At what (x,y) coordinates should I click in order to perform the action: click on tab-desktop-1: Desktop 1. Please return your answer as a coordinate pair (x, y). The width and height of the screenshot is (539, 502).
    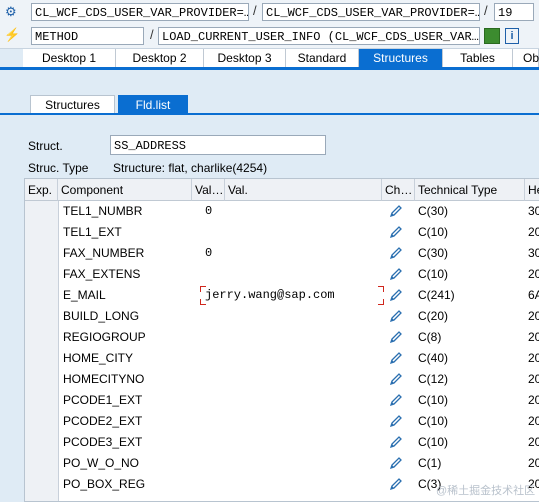
    Looking at the image, I should click on (69, 58).